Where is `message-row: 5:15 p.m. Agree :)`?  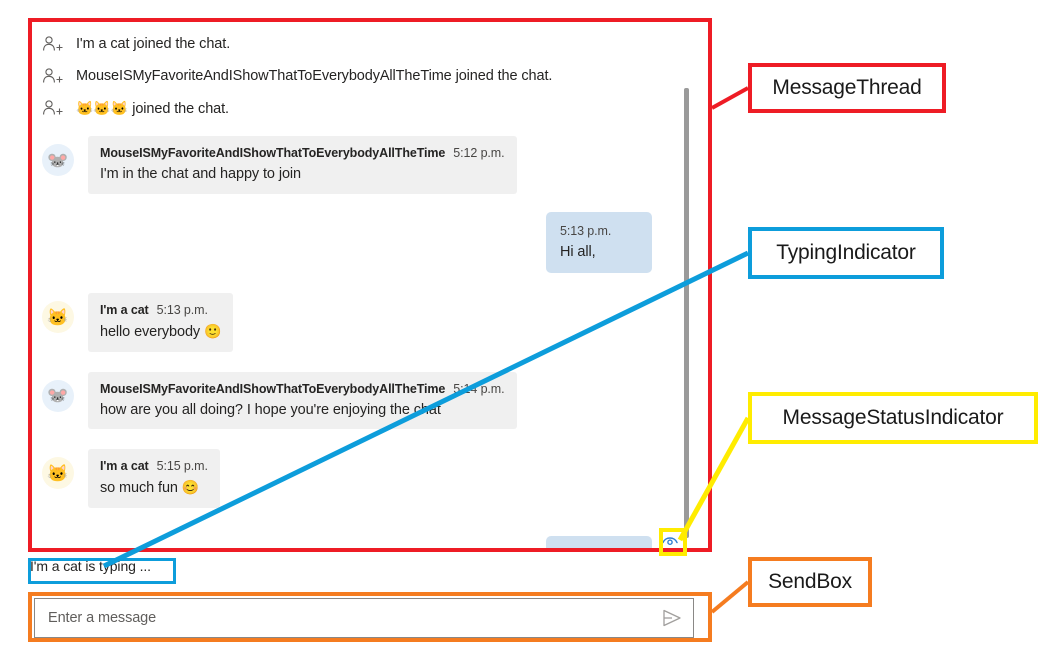 message-row: 5:15 p.m. Agree :) is located at coordinates (370, 543).